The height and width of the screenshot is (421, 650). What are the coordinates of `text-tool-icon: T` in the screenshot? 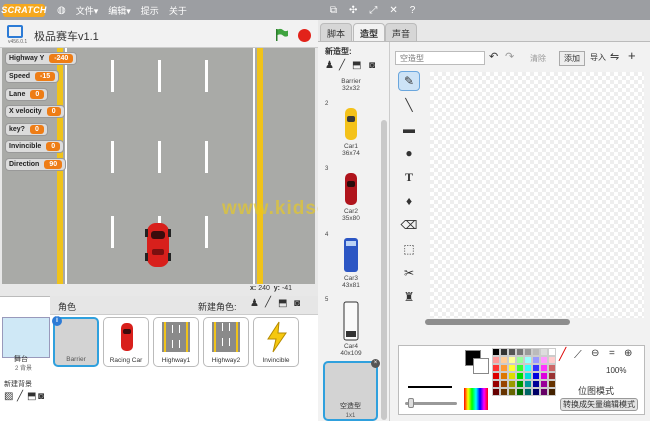 It's located at (409, 177).